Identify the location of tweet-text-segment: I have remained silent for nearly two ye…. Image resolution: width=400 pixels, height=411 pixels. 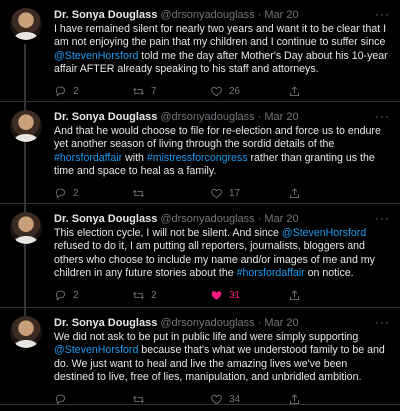
(220, 36).